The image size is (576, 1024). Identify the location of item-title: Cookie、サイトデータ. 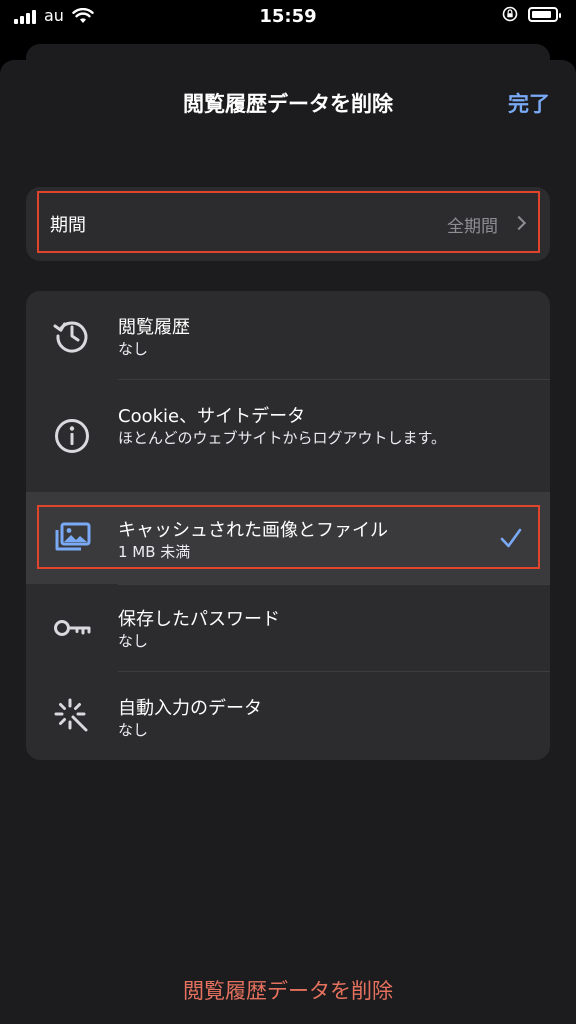
(212, 416).